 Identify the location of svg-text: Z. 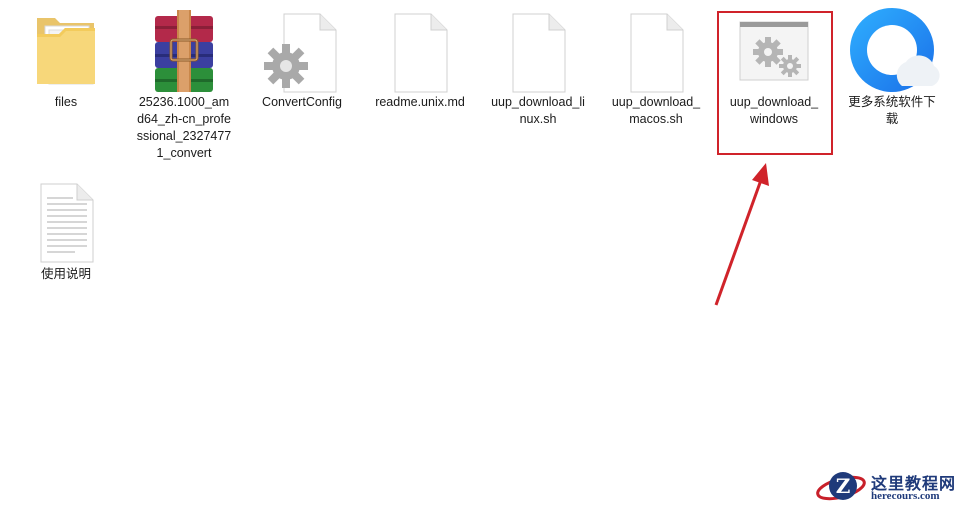
(843, 486).